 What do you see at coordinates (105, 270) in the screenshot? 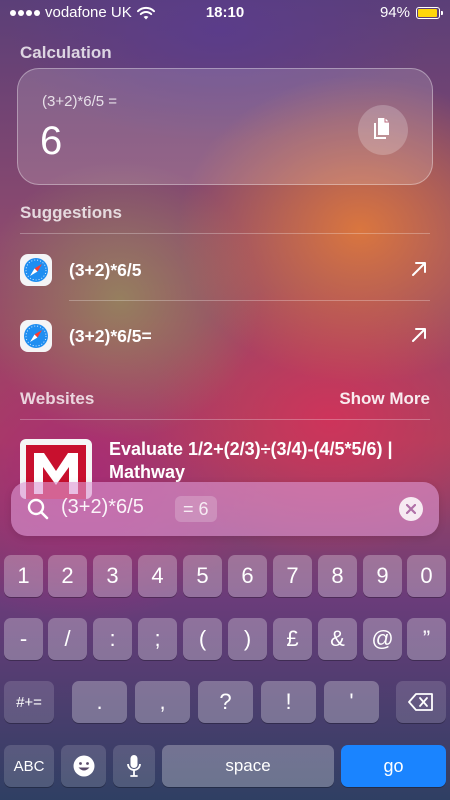
I see `suggestion-label: (3+2)*6/5` at bounding box center [105, 270].